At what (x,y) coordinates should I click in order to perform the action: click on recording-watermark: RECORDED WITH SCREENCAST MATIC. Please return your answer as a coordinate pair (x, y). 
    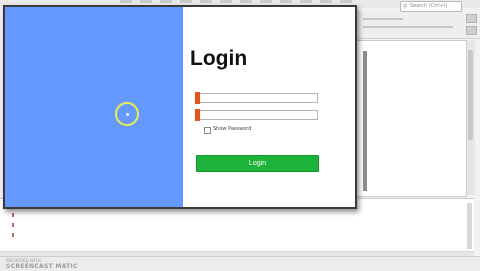
    Looking at the image, I should click on (42, 264).